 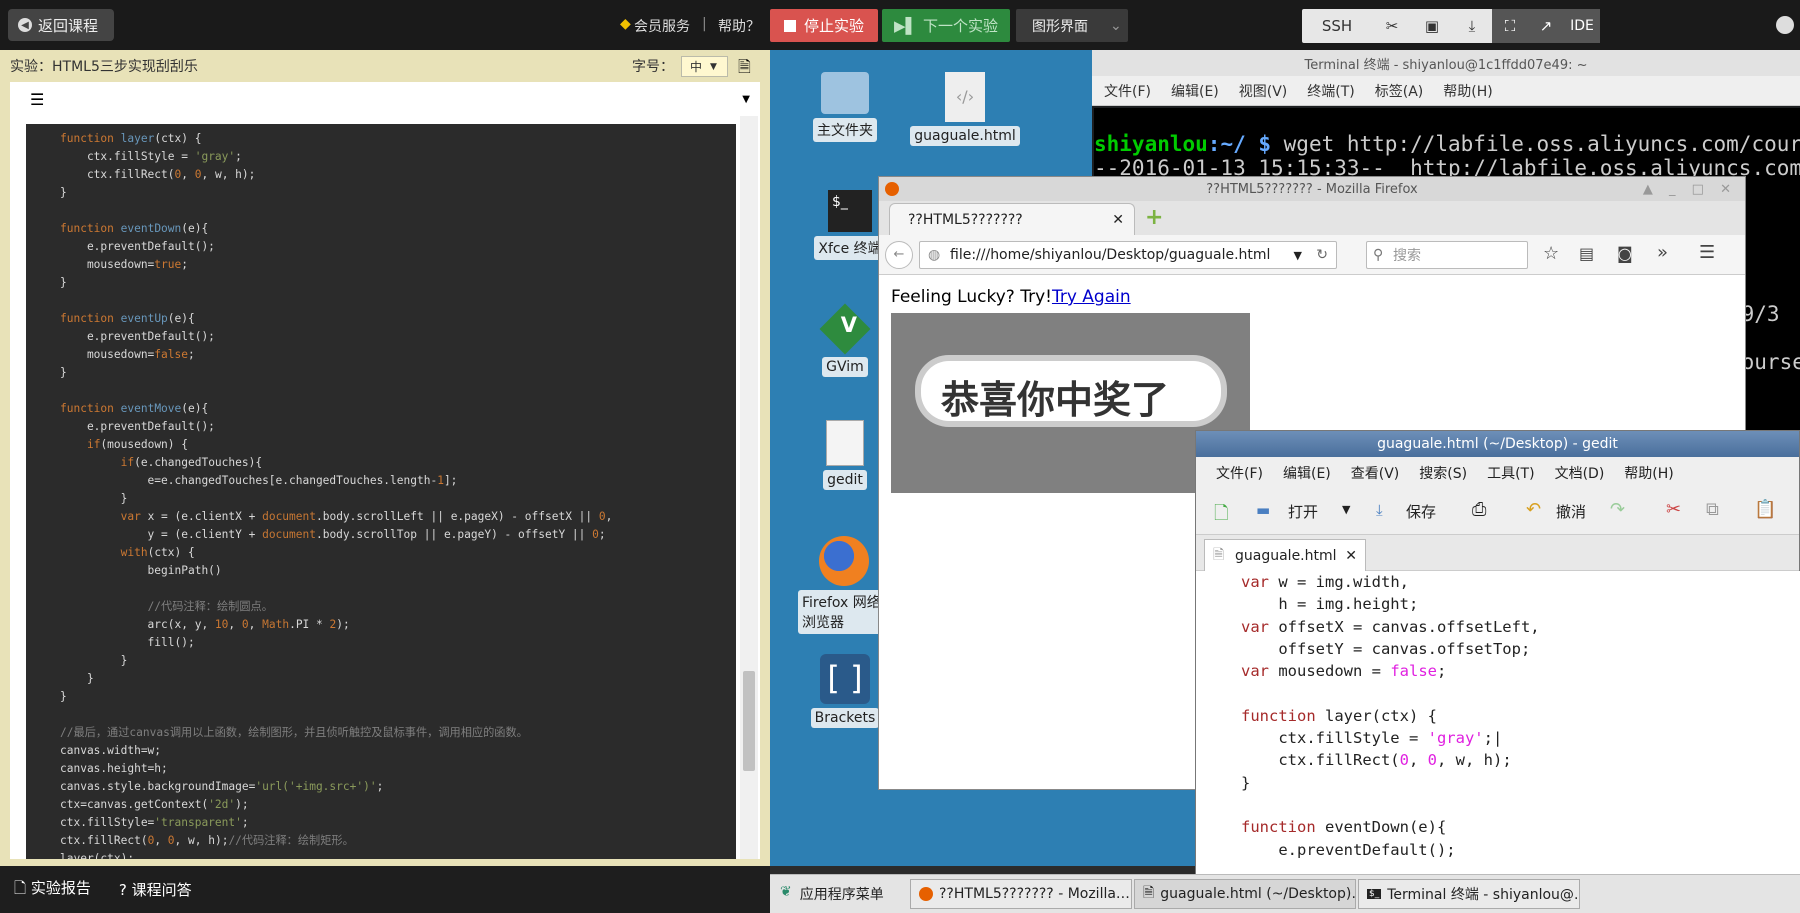 I want to click on undo-button: 撤消, so click(x=1571, y=511).